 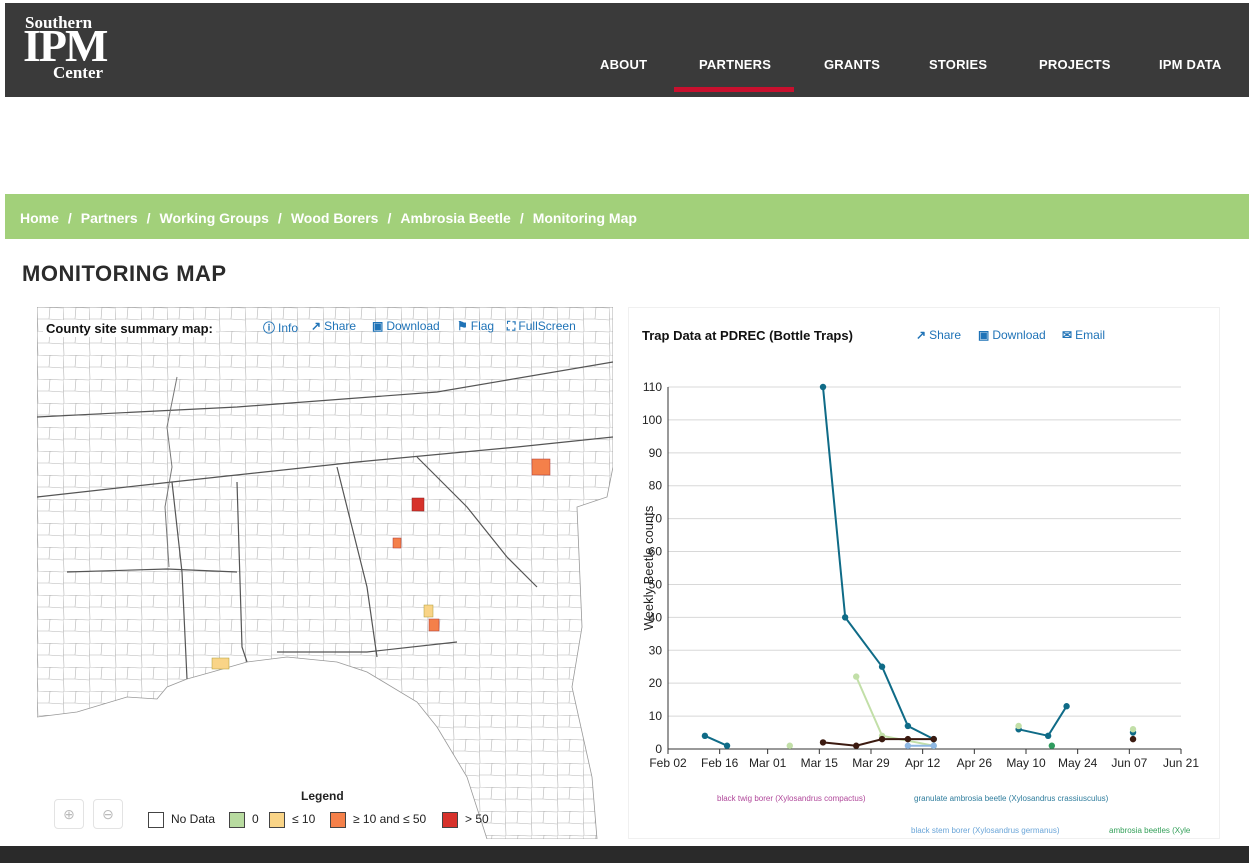 What do you see at coordinates (975, 763) in the screenshot?
I see `x-tick-label: Apr 26` at bounding box center [975, 763].